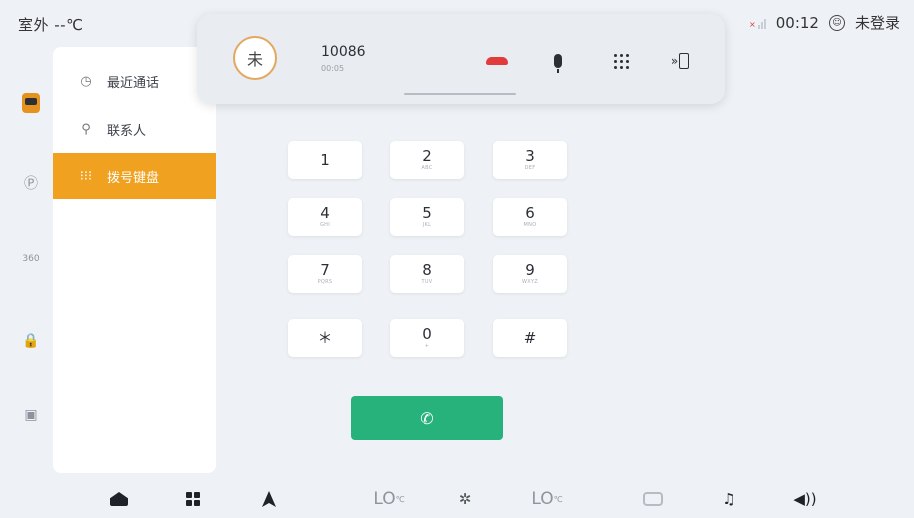 The height and width of the screenshot is (518, 914). Describe the element at coordinates (269, 499) in the screenshot. I see `navigation-arrow-icon` at that location.